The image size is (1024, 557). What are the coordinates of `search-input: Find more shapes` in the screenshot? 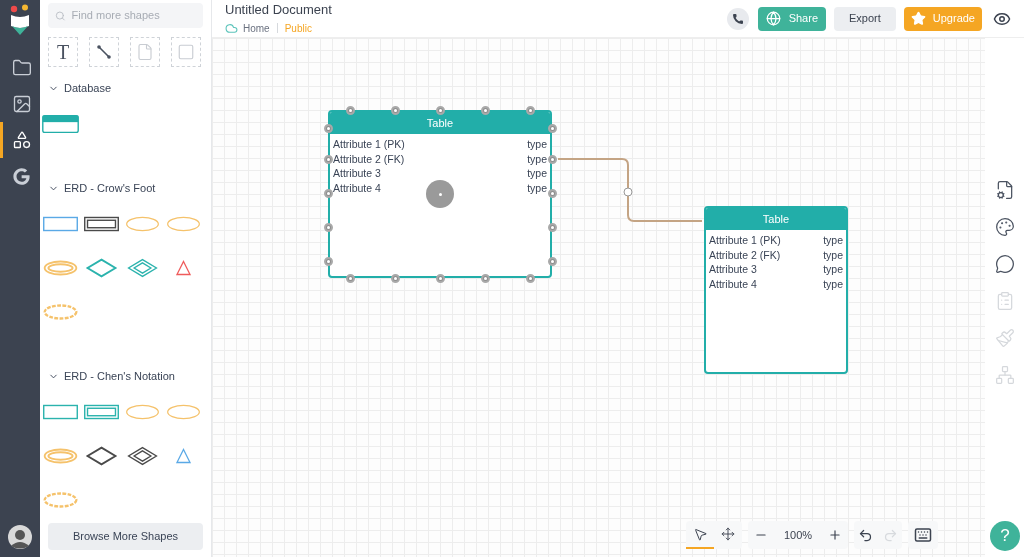 It's located at (133, 15).